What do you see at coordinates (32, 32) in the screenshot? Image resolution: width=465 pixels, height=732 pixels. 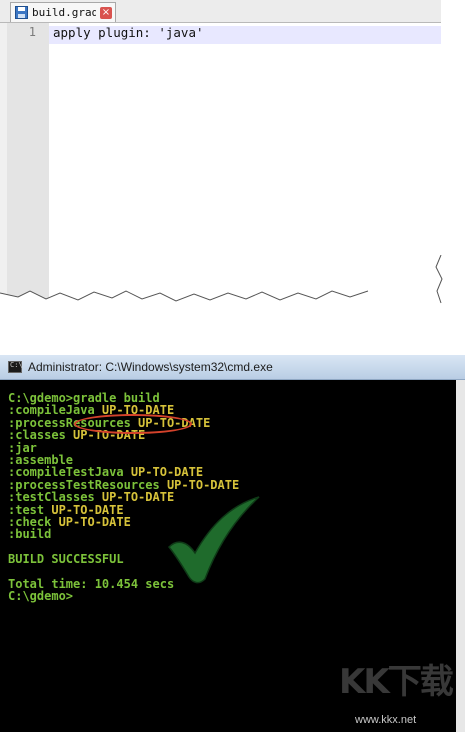 I see `line-number: 1` at bounding box center [32, 32].